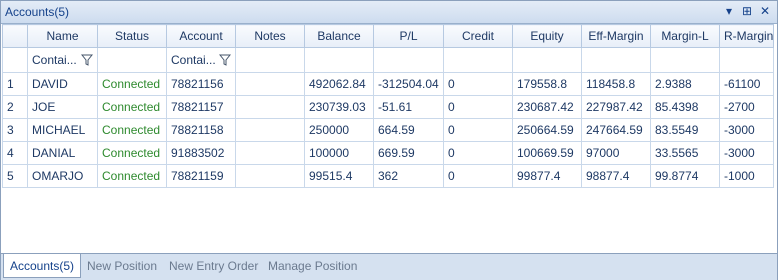 The width and height of the screenshot is (778, 280). What do you see at coordinates (547, 107) in the screenshot?
I see `cell-equity: 230687.42` at bounding box center [547, 107].